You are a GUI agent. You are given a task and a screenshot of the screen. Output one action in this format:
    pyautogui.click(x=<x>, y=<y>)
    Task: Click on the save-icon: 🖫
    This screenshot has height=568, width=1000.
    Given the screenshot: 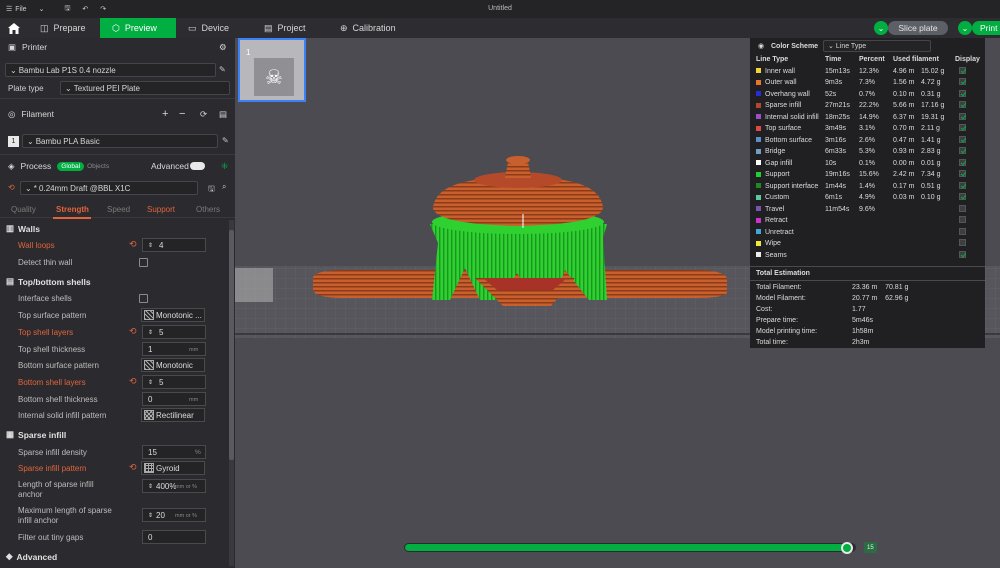 What is the action you would take?
    pyautogui.click(x=67, y=9)
    